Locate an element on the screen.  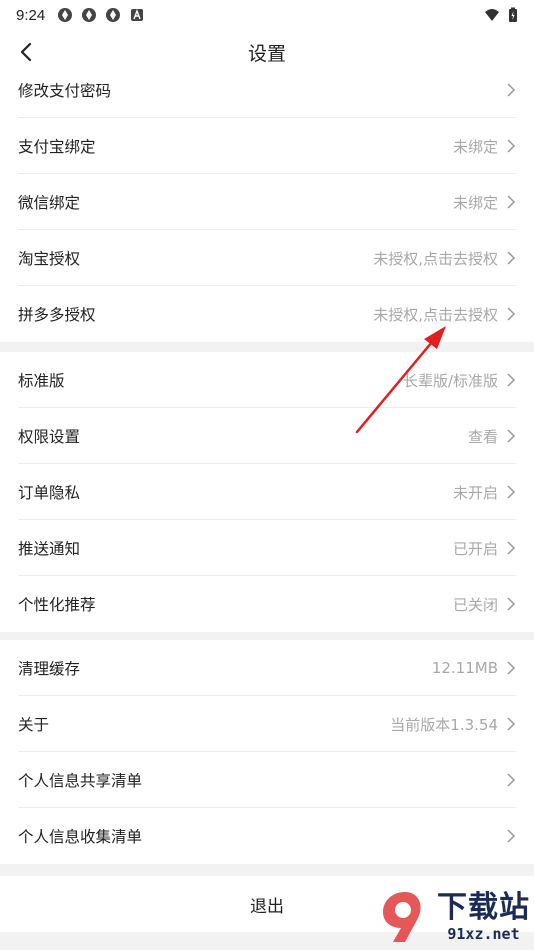
settings-row-info-collection-list: 个人信息收集清单 is located at coordinates (267, 836).